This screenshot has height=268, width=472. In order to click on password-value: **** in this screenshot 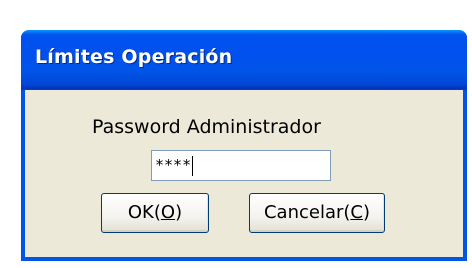, I will do `click(173, 165)`.